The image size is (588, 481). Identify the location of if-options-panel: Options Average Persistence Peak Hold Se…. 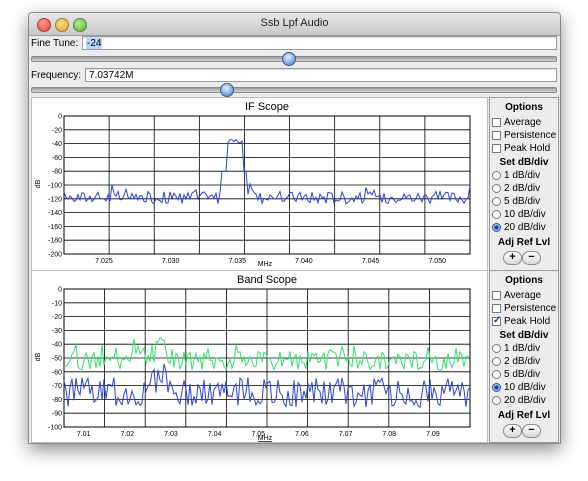
(524, 184).